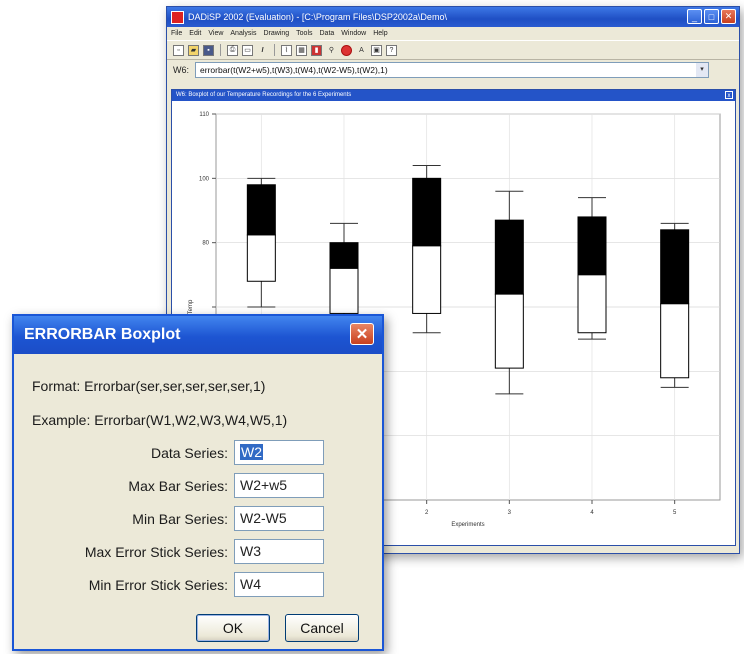 This screenshot has height=654, width=744. What do you see at coordinates (353, 33) in the screenshot?
I see `menu-window: Window` at bounding box center [353, 33].